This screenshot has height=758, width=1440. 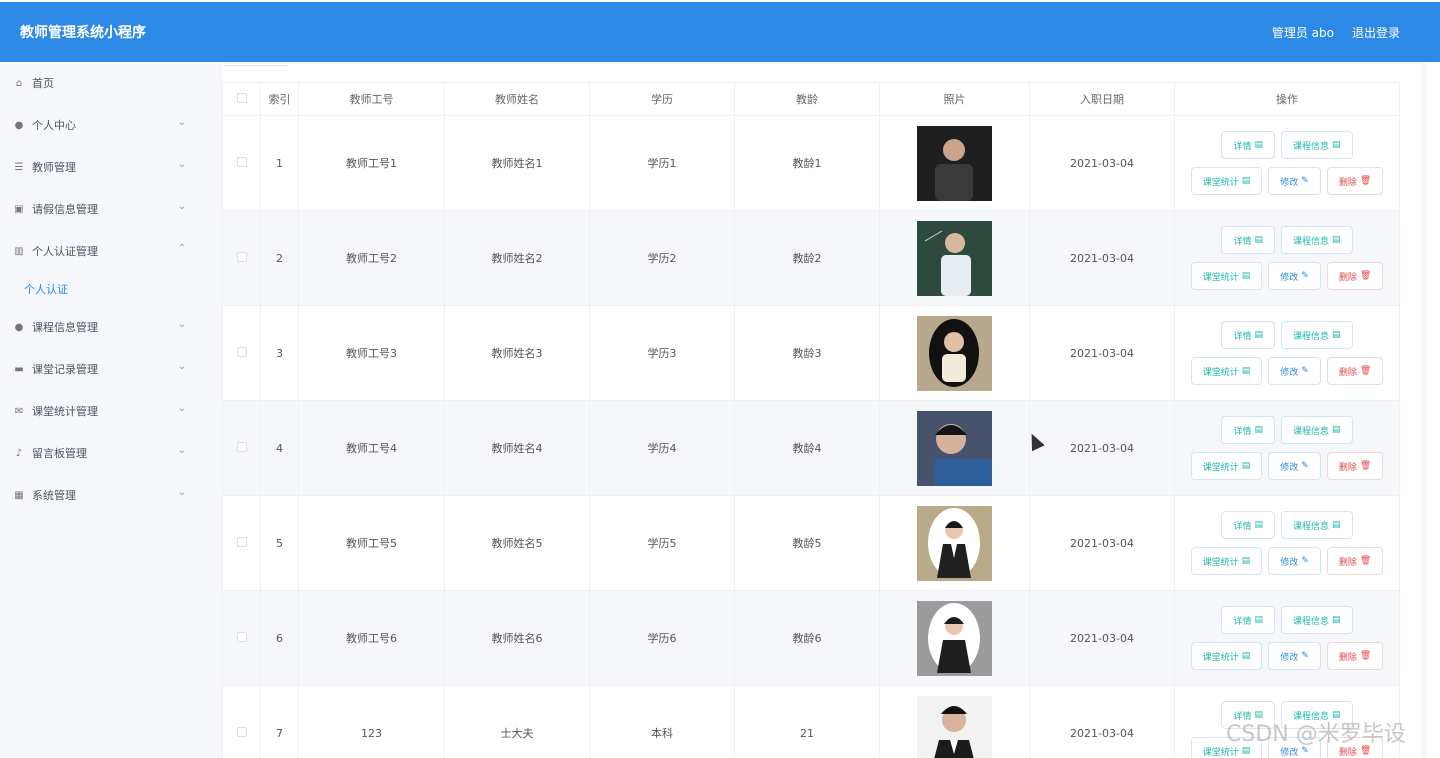 I want to click on teaching-age-cell: 教龄5, so click(x=807, y=543).